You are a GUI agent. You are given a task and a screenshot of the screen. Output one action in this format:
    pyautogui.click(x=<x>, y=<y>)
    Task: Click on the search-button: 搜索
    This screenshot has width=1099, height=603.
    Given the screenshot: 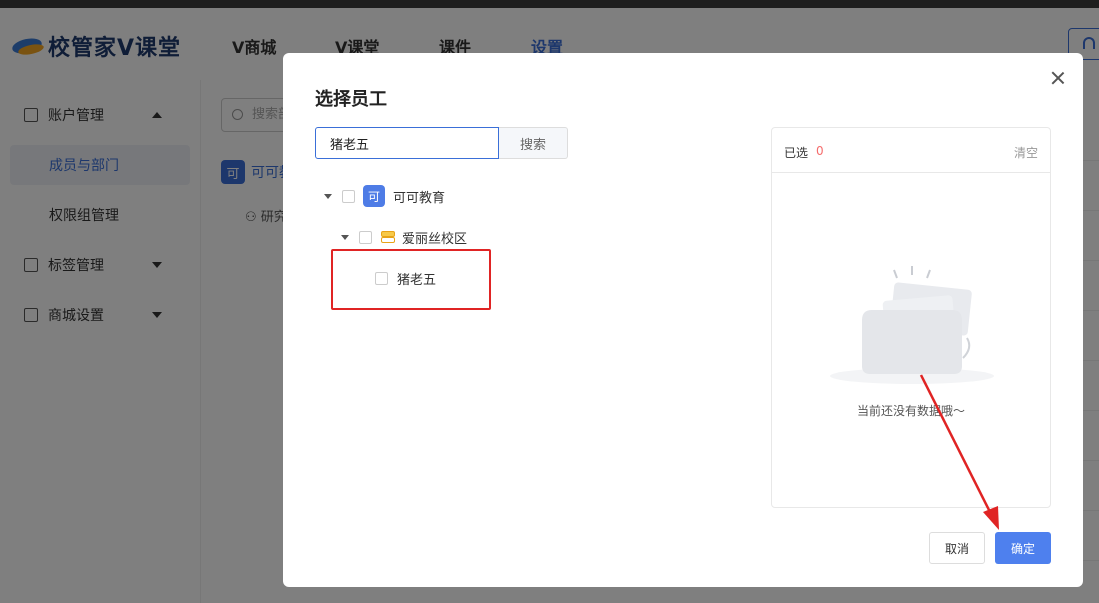 What is the action you would take?
    pyautogui.click(x=533, y=143)
    